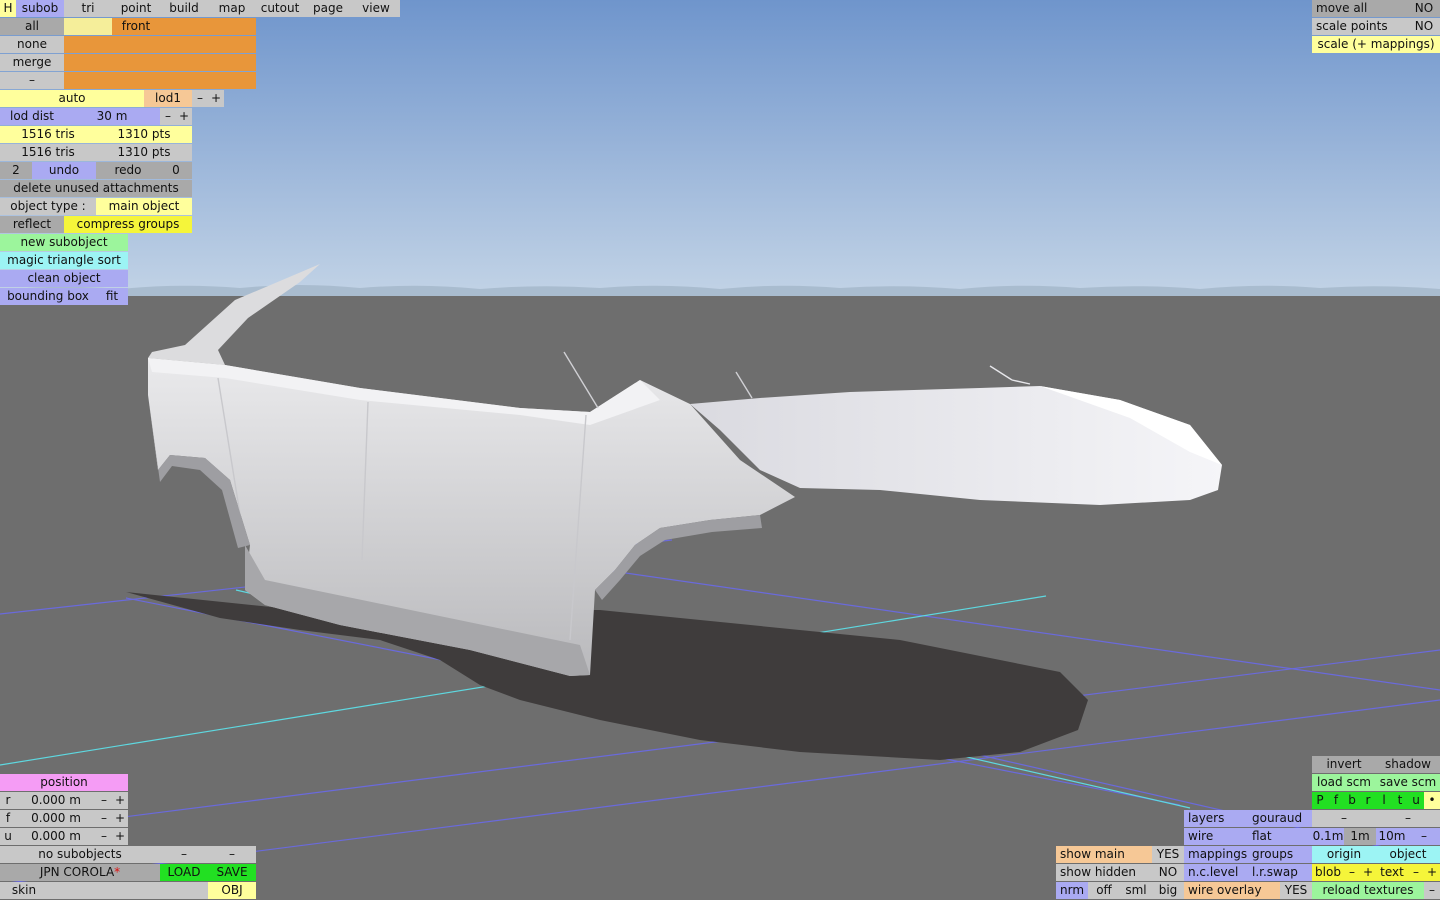 This screenshot has width=1440, height=900. I want to click on wire-overlay-value: YES, so click(1296, 890).